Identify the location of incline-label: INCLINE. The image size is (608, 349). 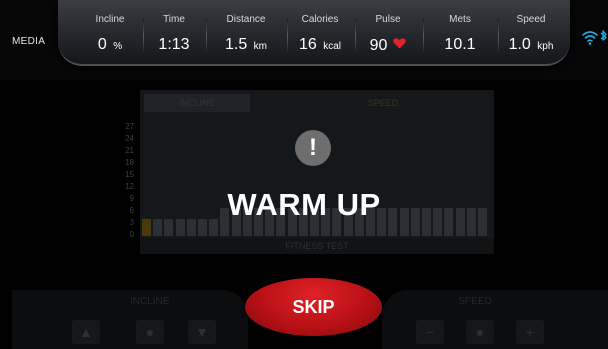
(150, 301).